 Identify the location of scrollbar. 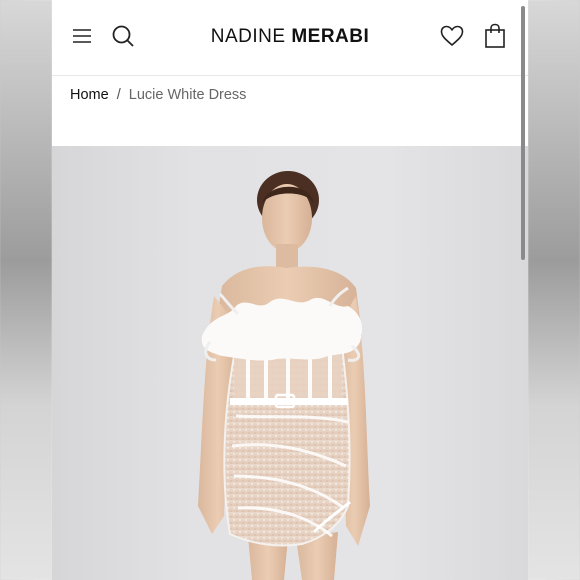
(523, 133).